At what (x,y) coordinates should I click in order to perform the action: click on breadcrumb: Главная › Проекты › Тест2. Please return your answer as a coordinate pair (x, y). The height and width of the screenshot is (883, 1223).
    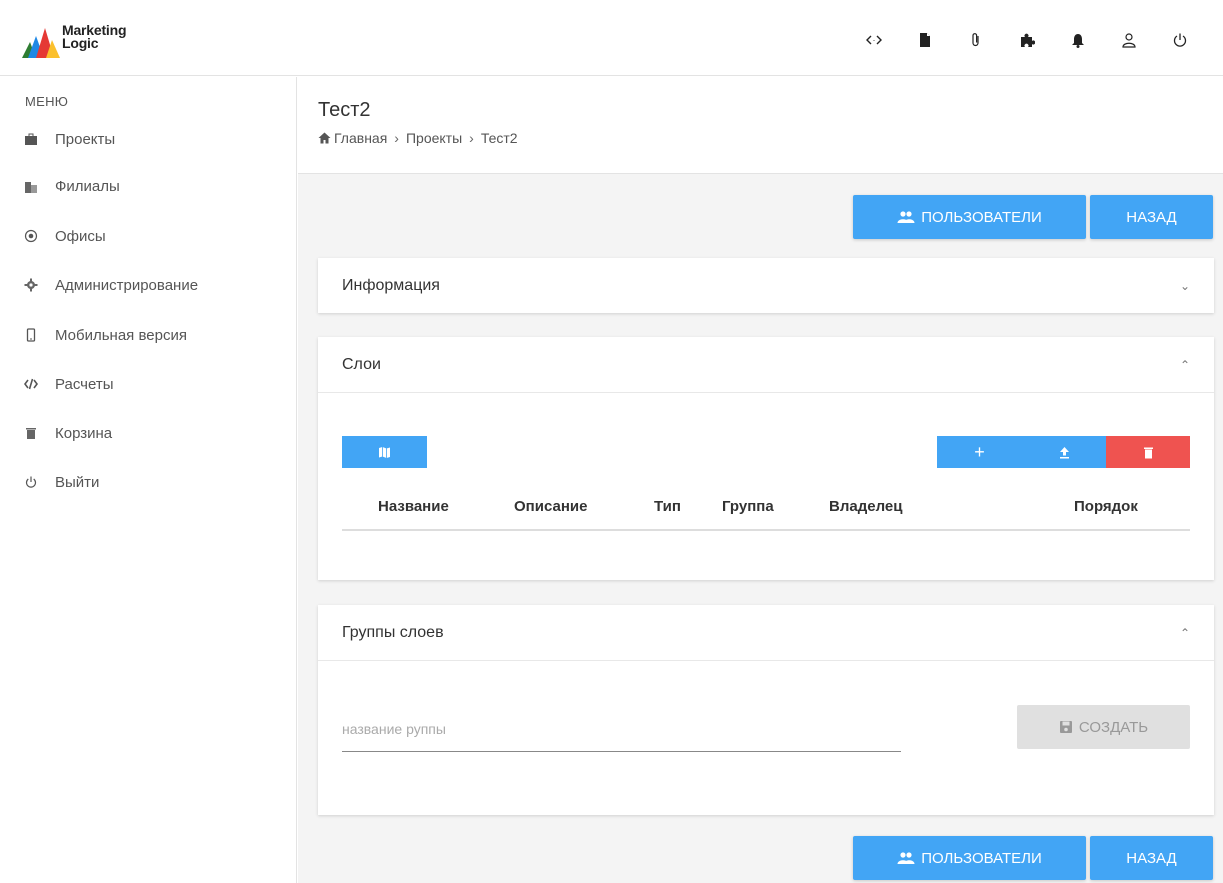
    Looking at the image, I should click on (418, 138).